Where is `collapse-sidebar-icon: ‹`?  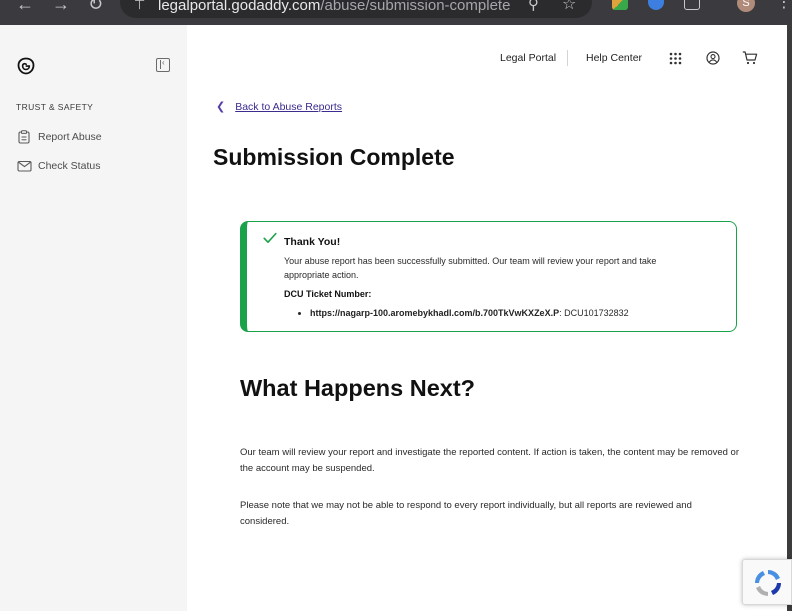 collapse-sidebar-icon: ‹ is located at coordinates (163, 65).